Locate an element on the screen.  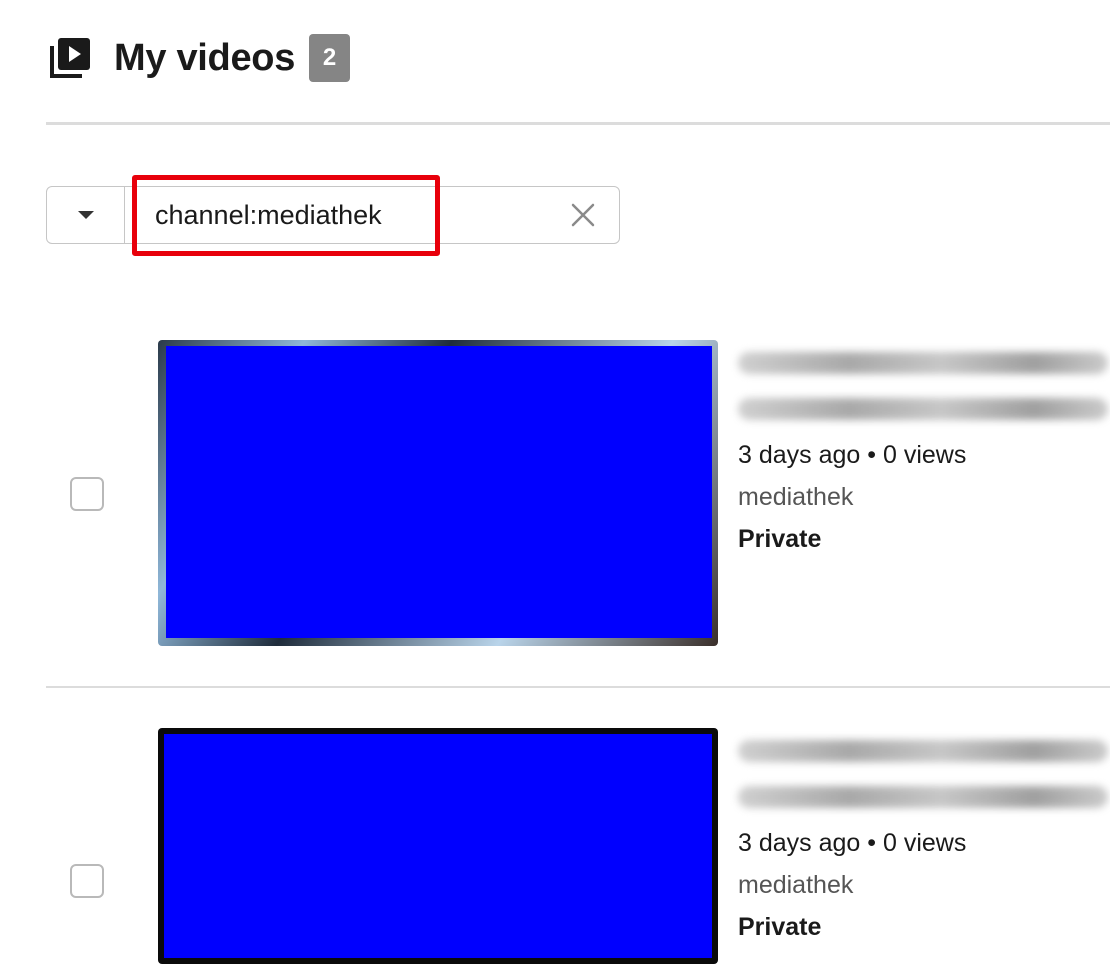
caret-down-icon is located at coordinates (85, 215).